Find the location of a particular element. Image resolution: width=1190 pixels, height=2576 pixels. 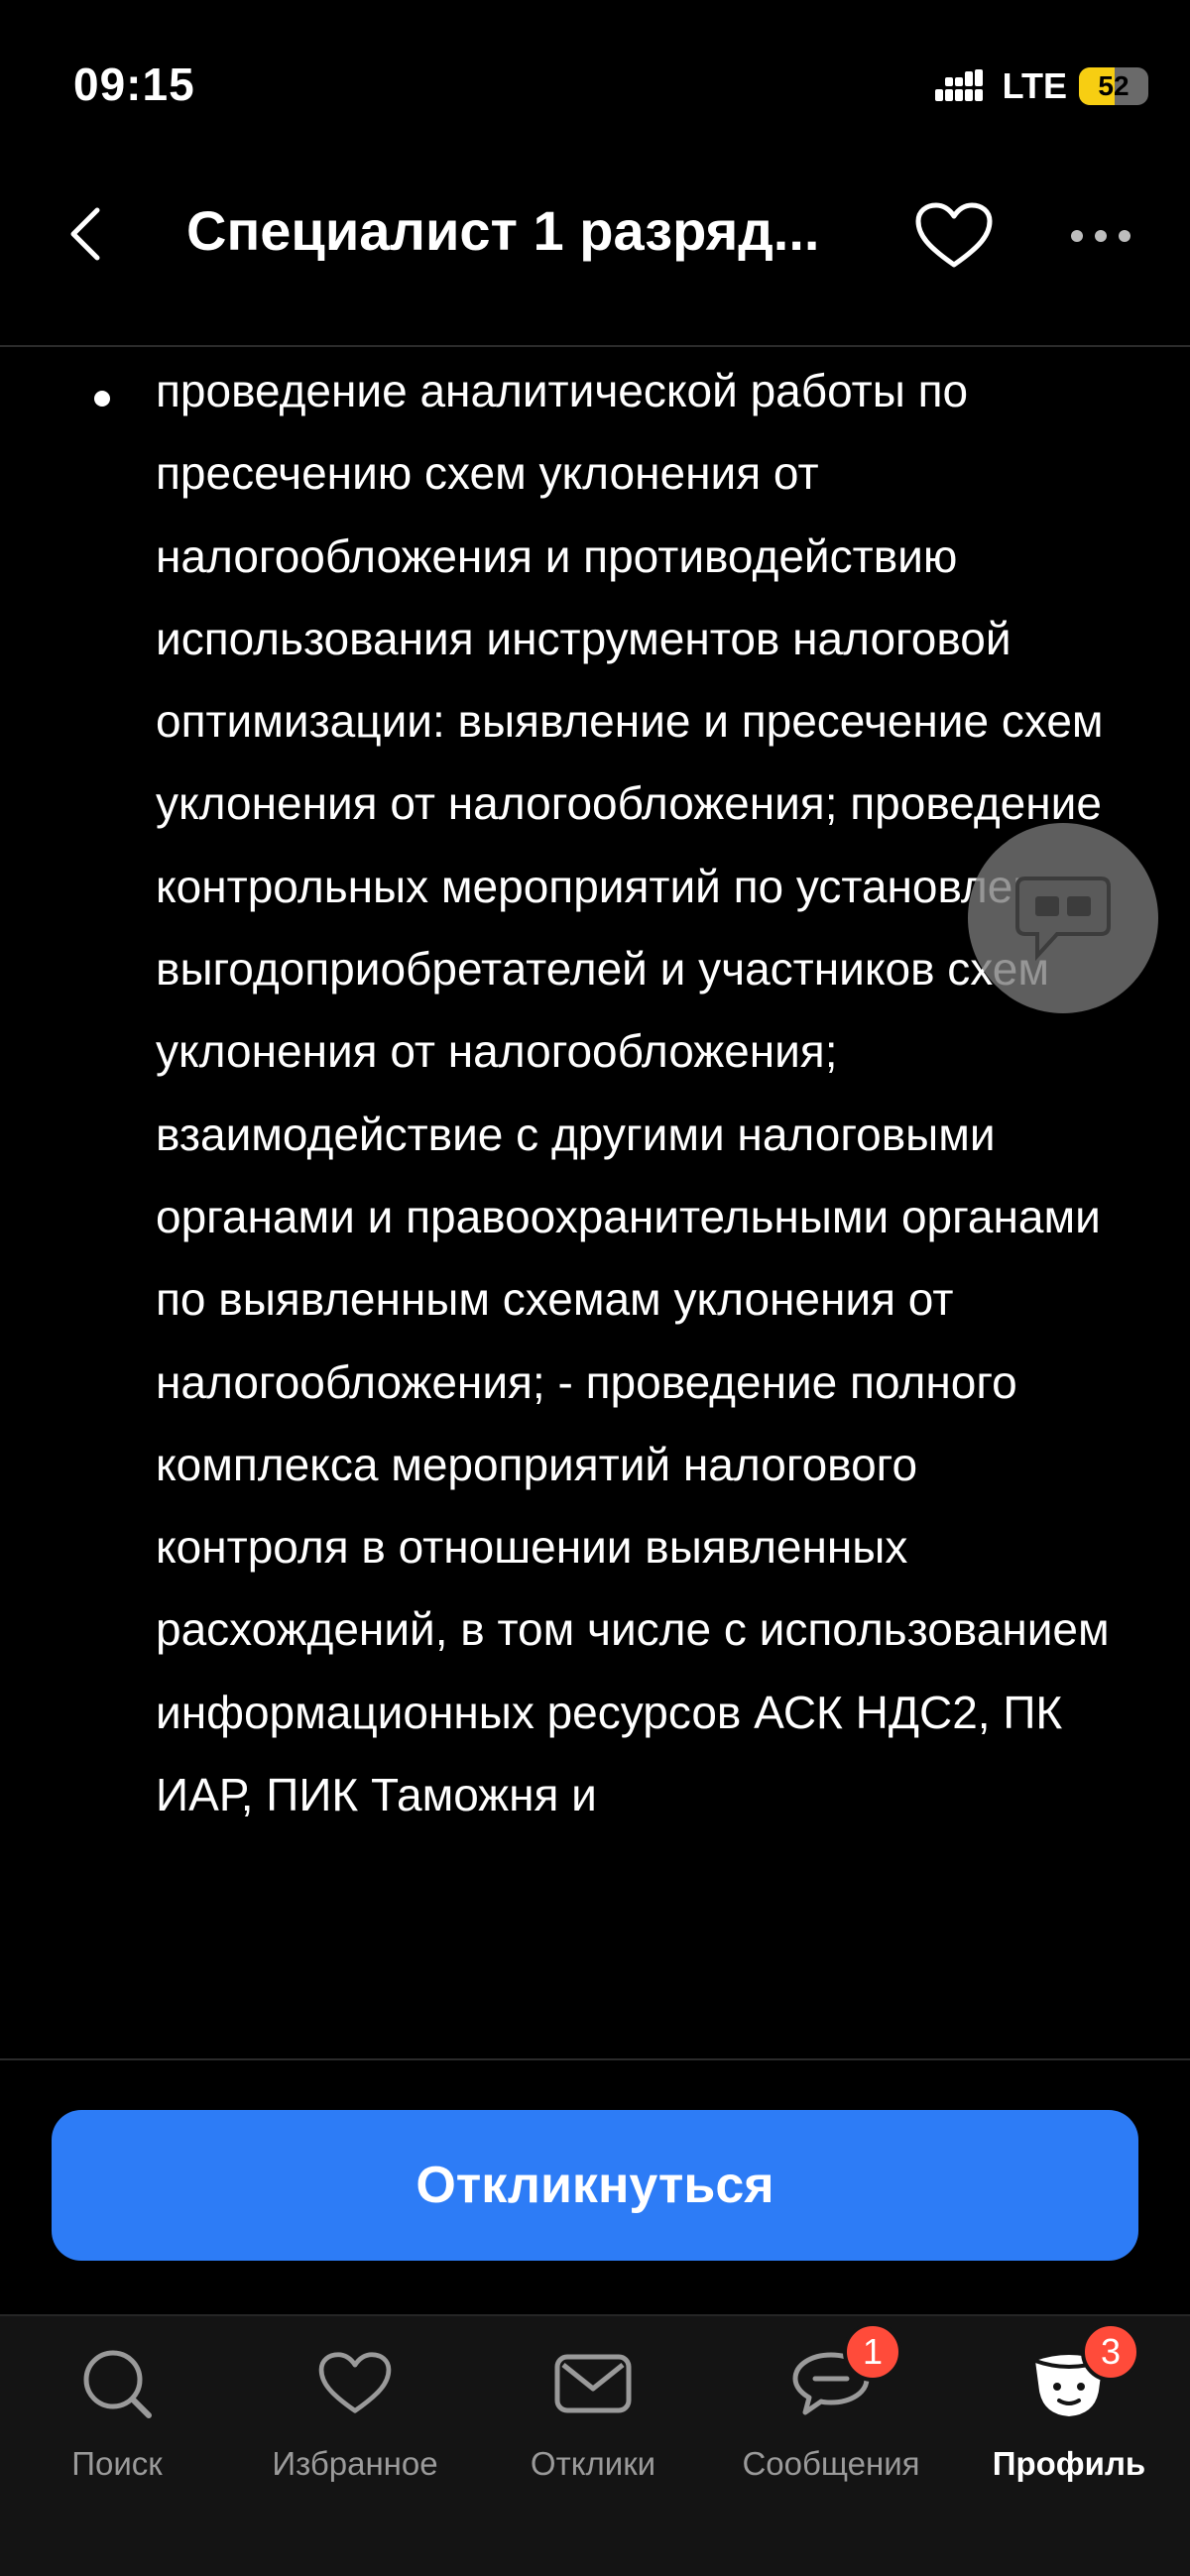

tab-search: Поиск is located at coordinates (117, 2428).